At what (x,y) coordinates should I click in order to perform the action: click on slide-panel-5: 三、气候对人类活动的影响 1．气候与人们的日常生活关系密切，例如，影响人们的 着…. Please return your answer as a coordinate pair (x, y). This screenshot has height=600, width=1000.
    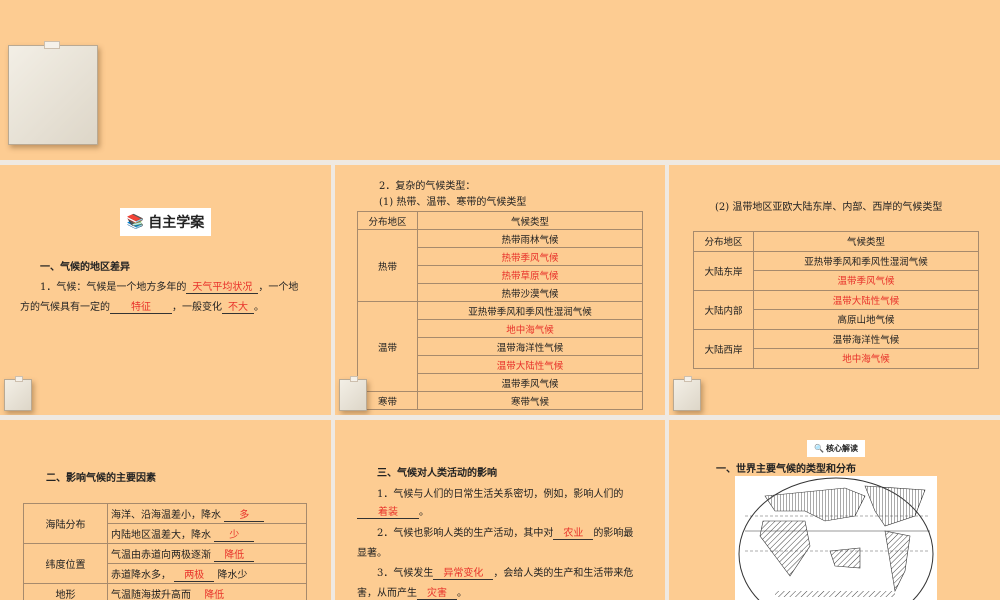
    Looking at the image, I should click on (500, 510).